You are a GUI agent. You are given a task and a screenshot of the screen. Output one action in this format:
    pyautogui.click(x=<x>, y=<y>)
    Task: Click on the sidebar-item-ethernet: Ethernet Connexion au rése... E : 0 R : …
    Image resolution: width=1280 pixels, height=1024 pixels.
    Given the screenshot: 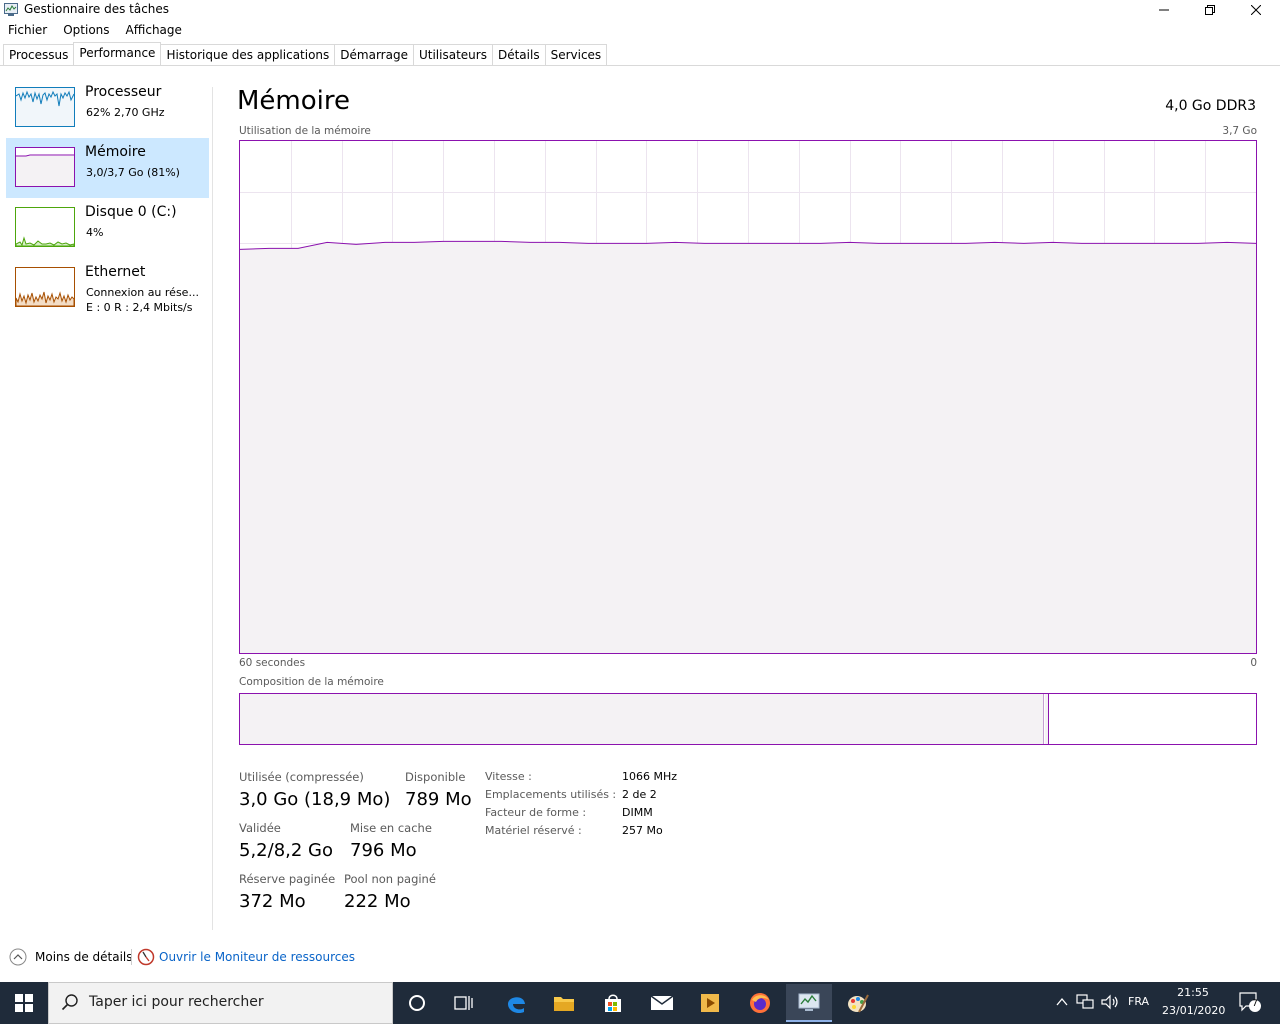 What is the action you would take?
    pyautogui.click(x=107, y=288)
    